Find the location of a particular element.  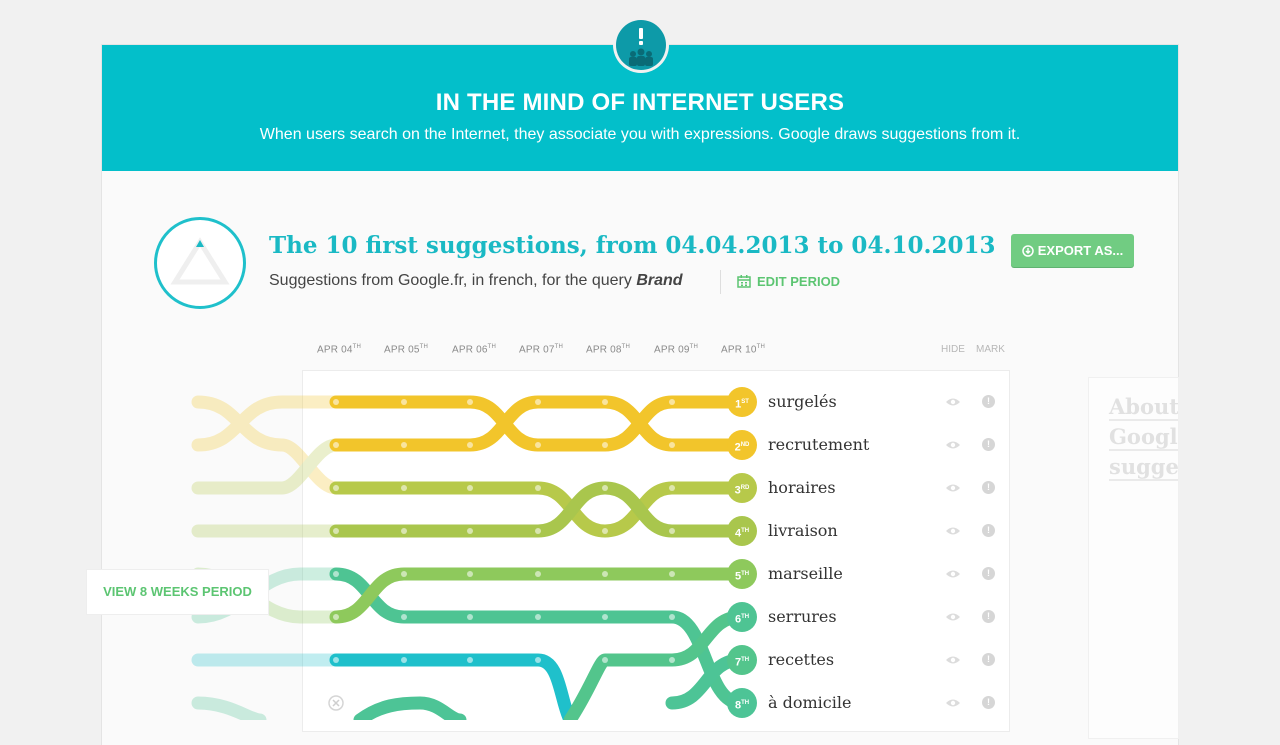

view-8-weeks-button: VIEW 8 WEEKS PERIOD is located at coordinates (177, 592).